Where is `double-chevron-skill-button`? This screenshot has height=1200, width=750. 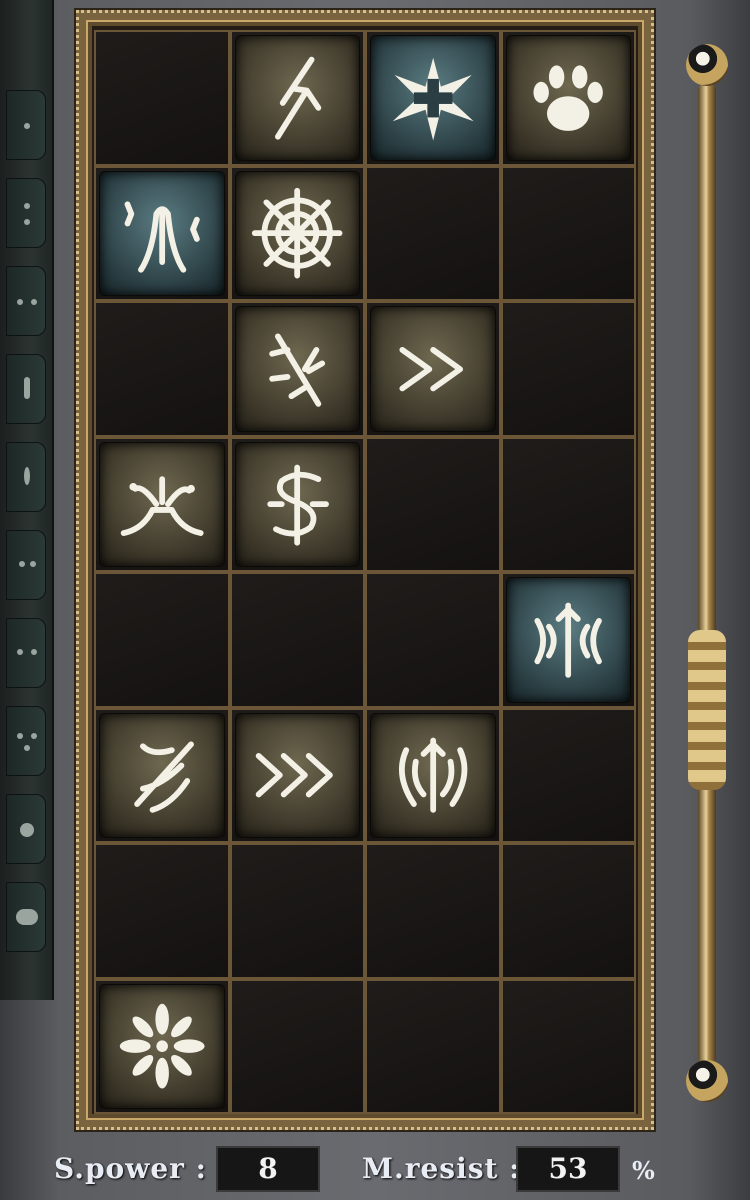
double-chevron-skill-button is located at coordinates (433, 369).